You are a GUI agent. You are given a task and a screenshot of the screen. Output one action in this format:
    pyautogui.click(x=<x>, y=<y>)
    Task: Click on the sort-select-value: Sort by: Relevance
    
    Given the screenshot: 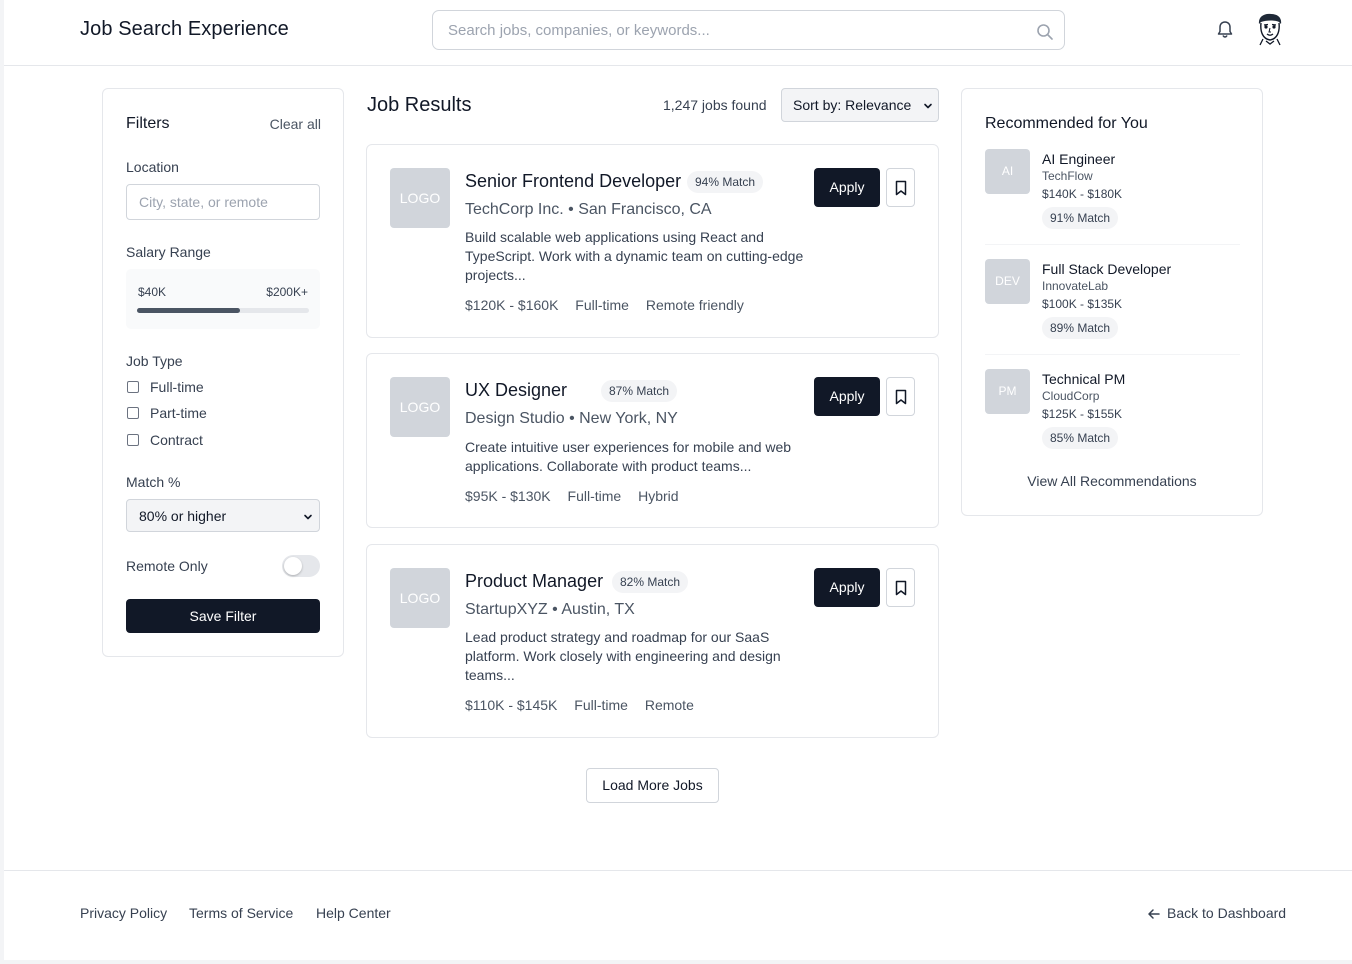 What is the action you would take?
    pyautogui.click(x=852, y=105)
    